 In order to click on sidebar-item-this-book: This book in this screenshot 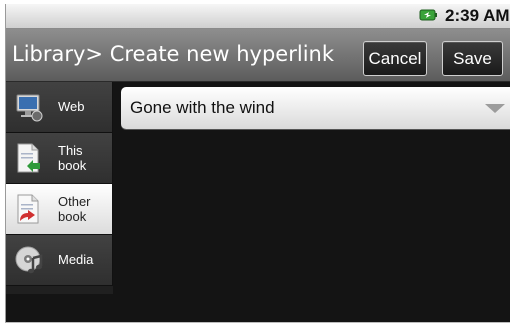, I will do `click(59, 158)`.